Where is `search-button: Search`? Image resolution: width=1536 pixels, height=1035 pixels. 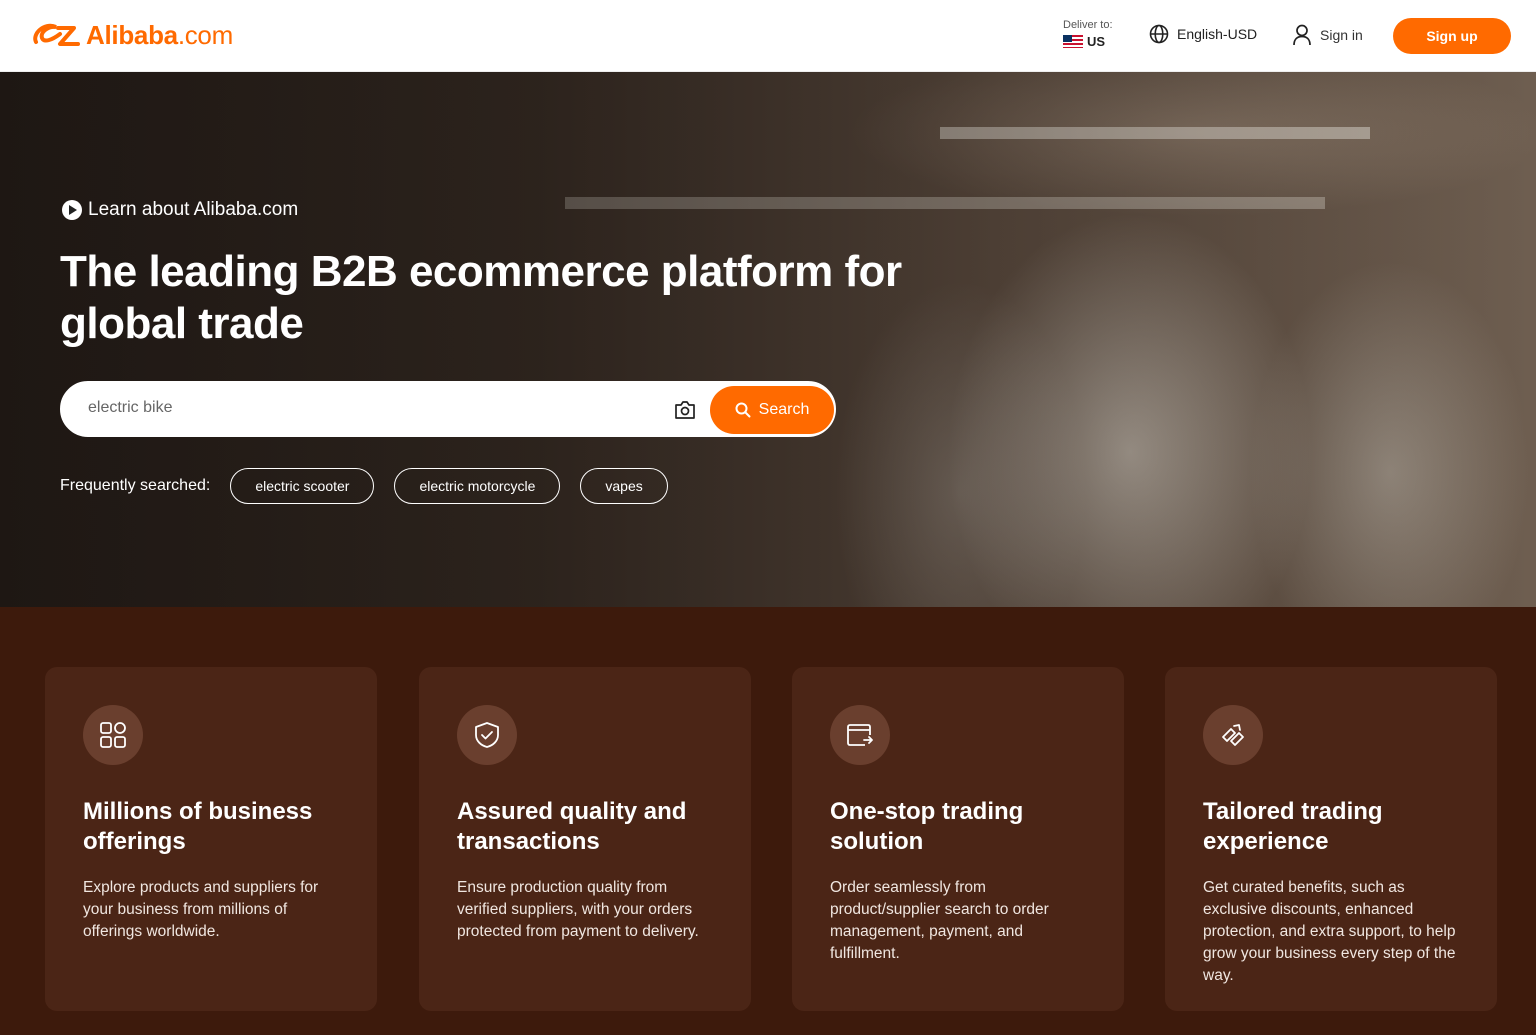
search-button: Search is located at coordinates (772, 410).